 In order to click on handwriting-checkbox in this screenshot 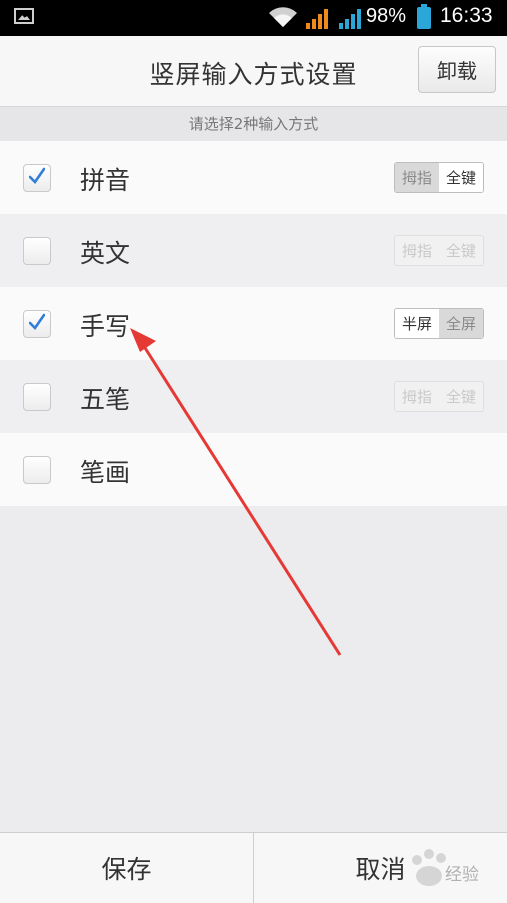, I will do `click(37, 324)`.